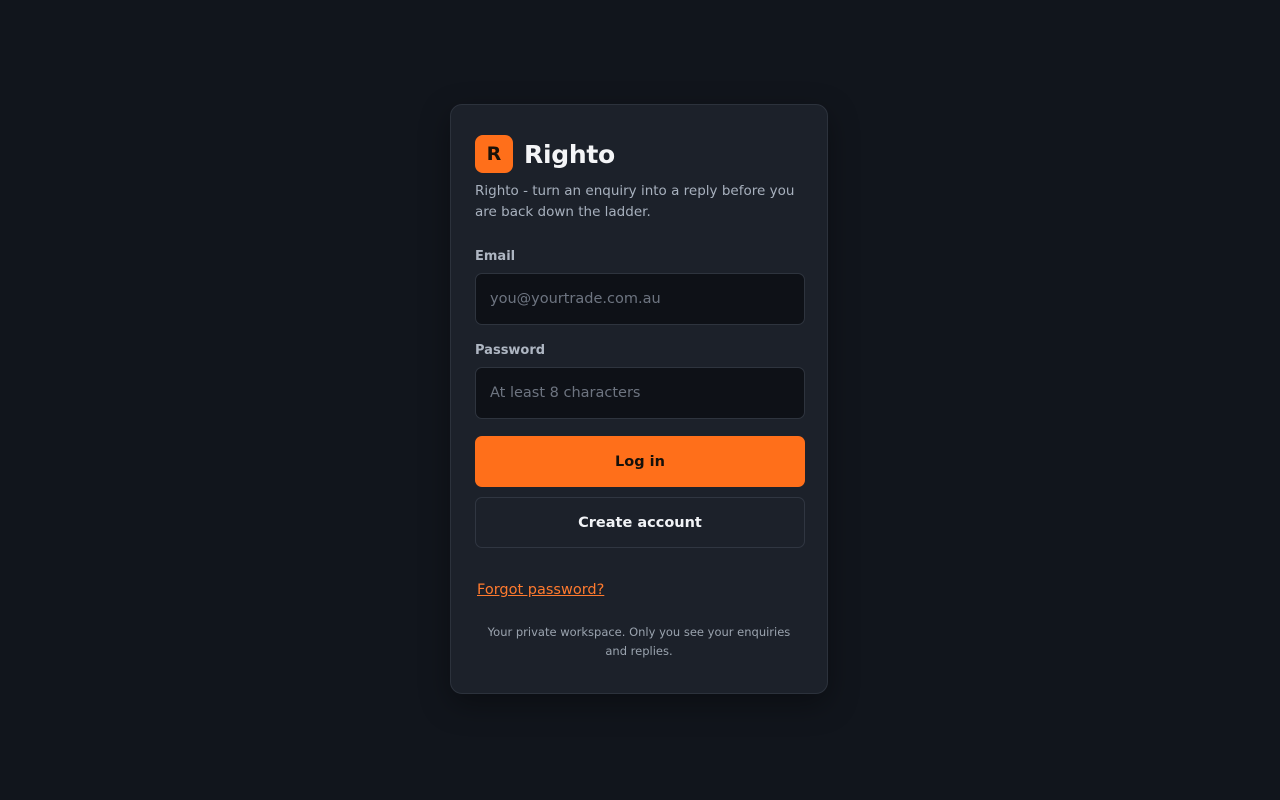 The height and width of the screenshot is (800, 1280). Describe the element at coordinates (569, 154) in the screenshot. I see `app-name: Righto` at that location.